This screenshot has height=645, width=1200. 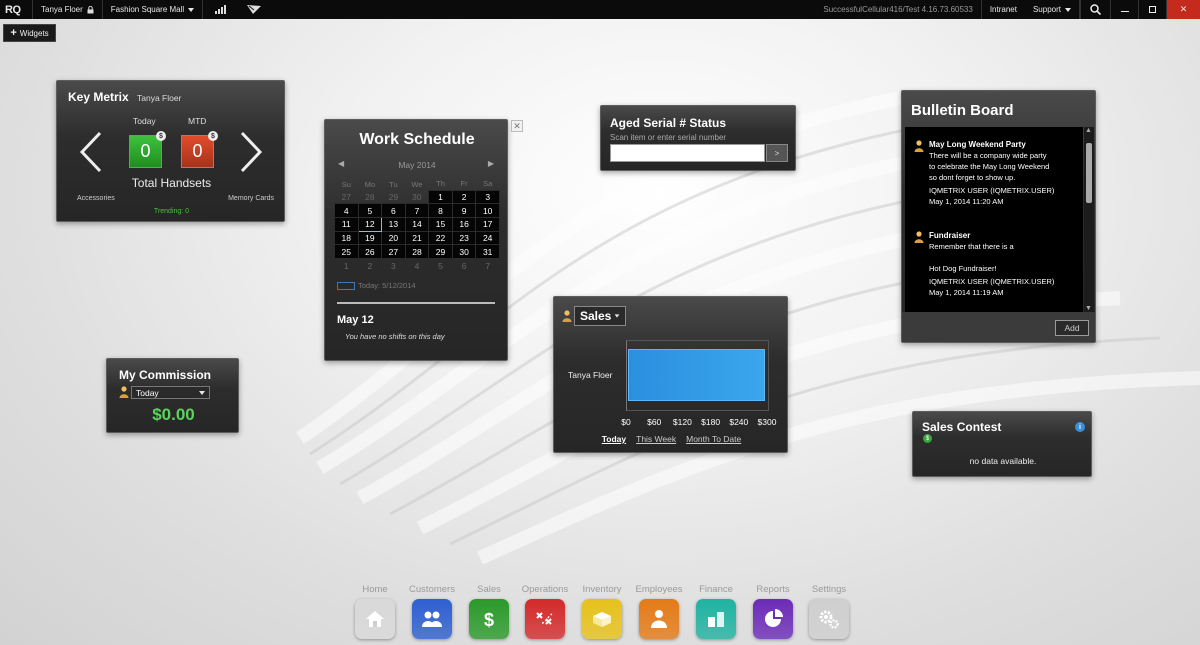 What do you see at coordinates (393, 238) in the screenshot?
I see `calendar-day: 20` at bounding box center [393, 238].